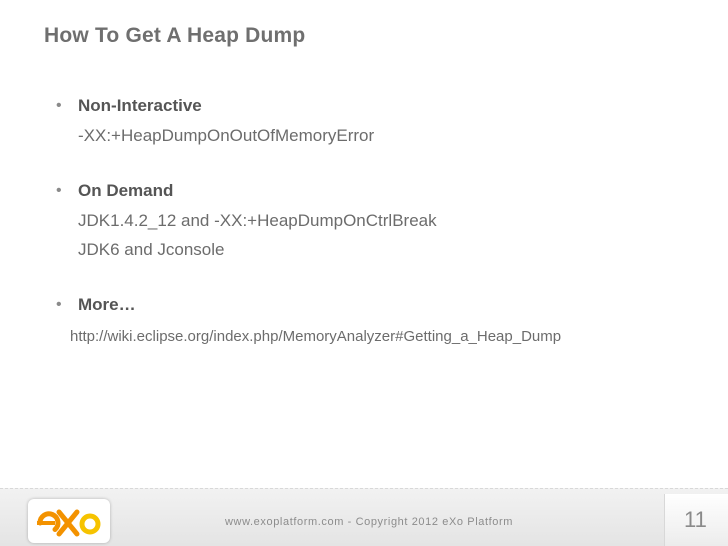  What do you see at coordinates (695, 519) in the screenshot?
I see `page-number: 11` at bounding box center [695, 519].